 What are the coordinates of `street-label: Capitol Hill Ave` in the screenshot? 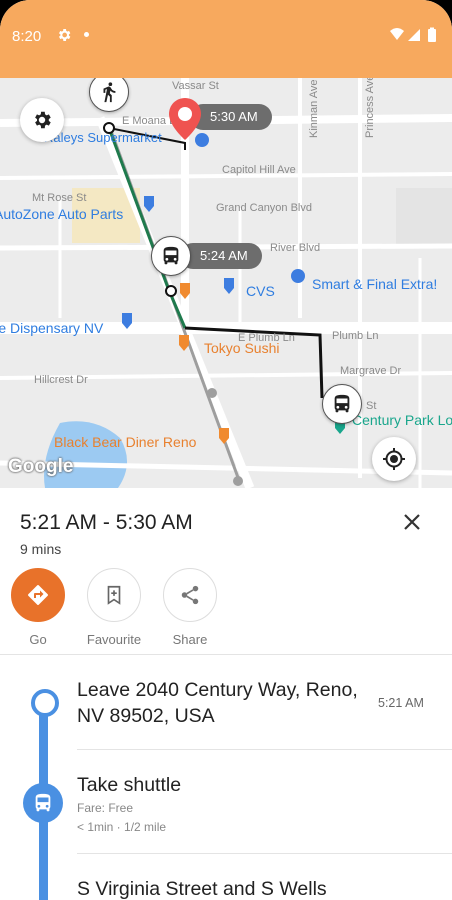 It's located at (259, 170).